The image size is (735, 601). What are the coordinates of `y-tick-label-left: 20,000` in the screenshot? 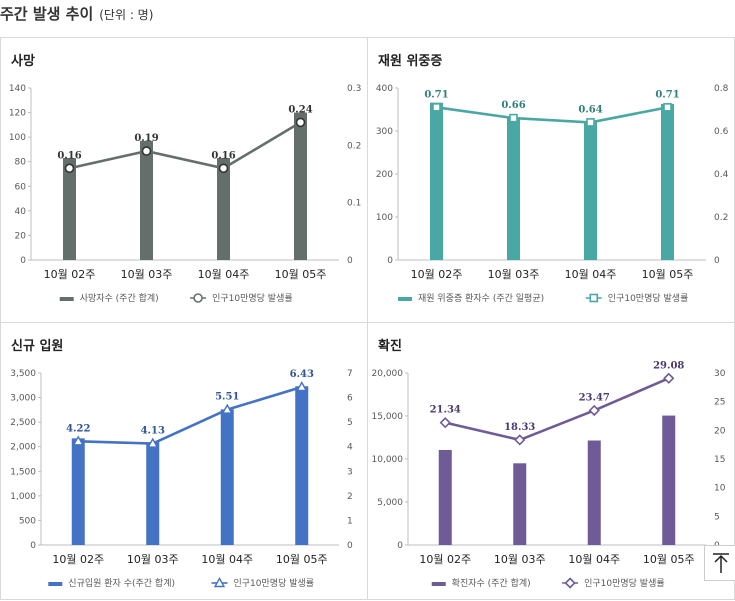 It's located at (388, 374).